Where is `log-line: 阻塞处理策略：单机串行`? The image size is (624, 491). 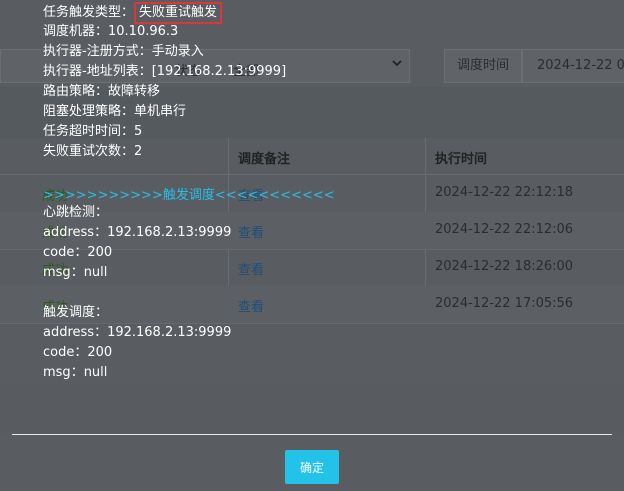 log-line: 阻塞处理策略：单机串行 is located at coordinates (115, 111).